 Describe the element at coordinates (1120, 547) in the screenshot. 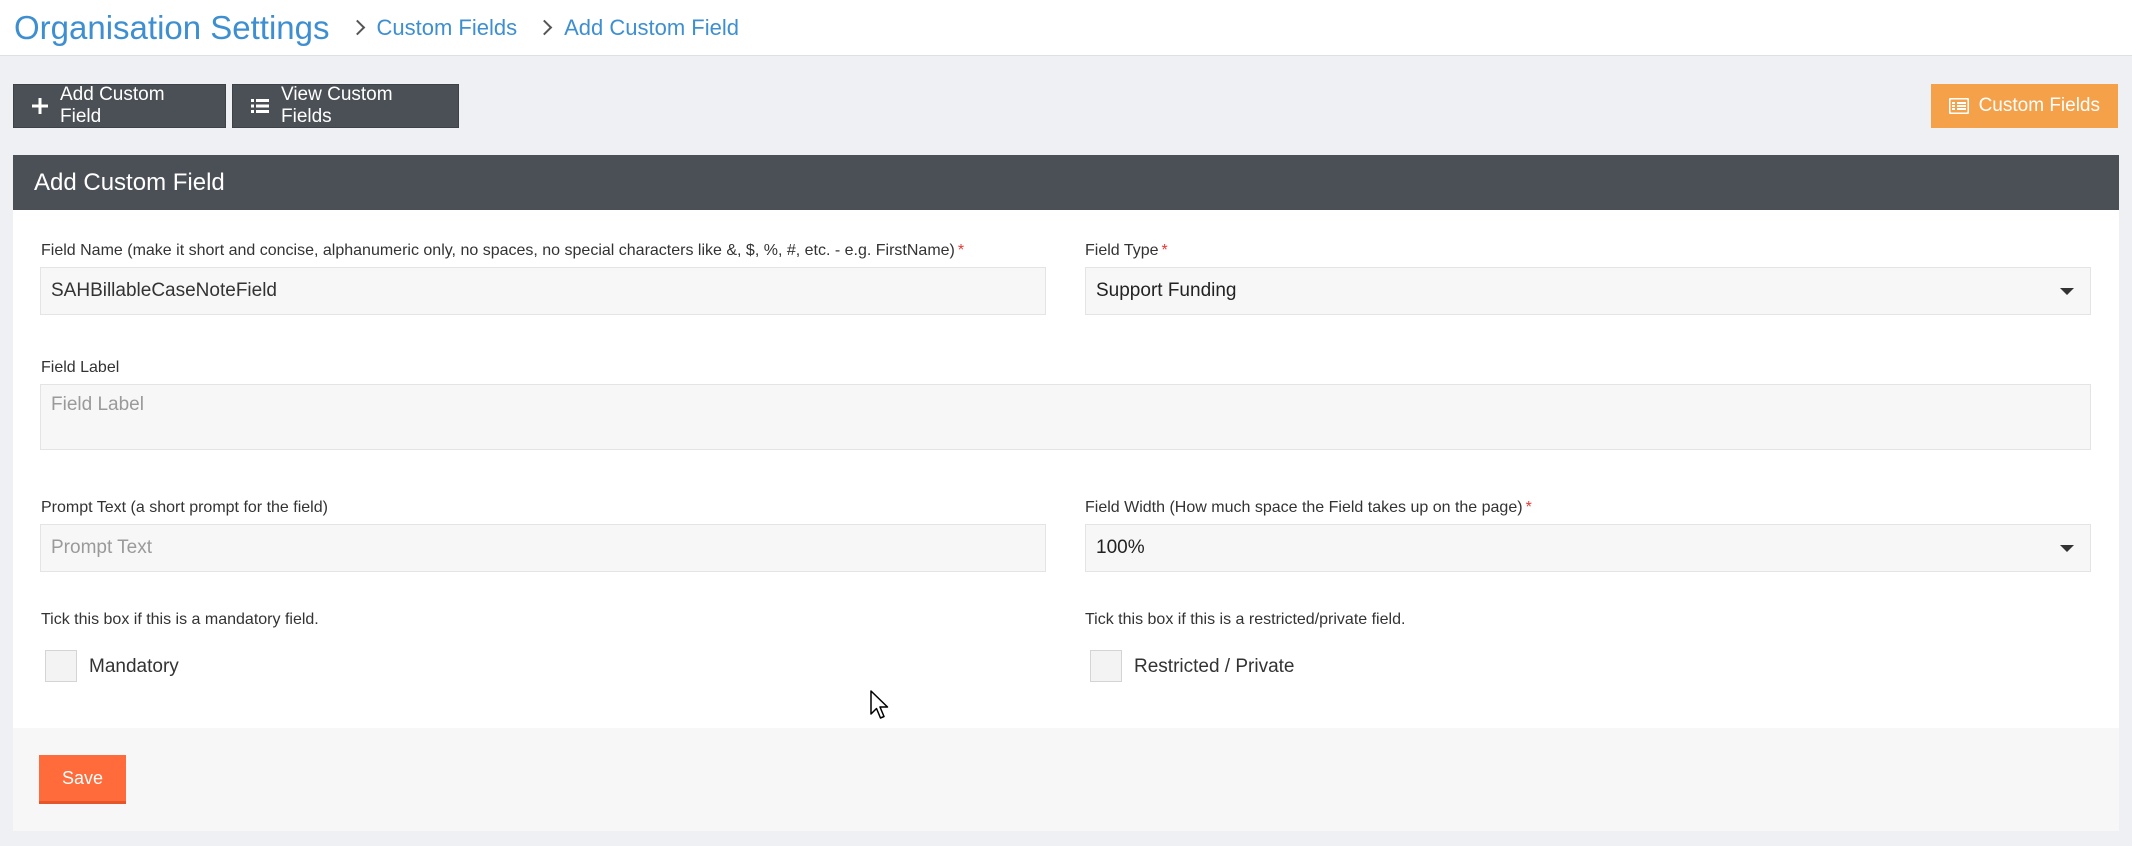

I see `field-width-selected: 100%` at that location.